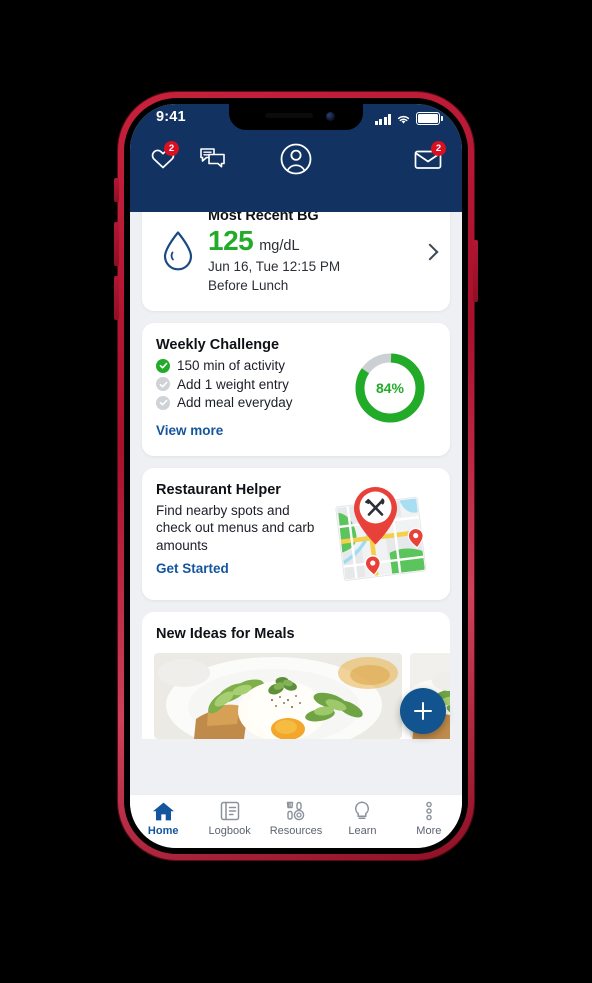  What do you see at coordinates (475, 271) in the screenshot?
I see `power-button` at bounding box center [475, 271].